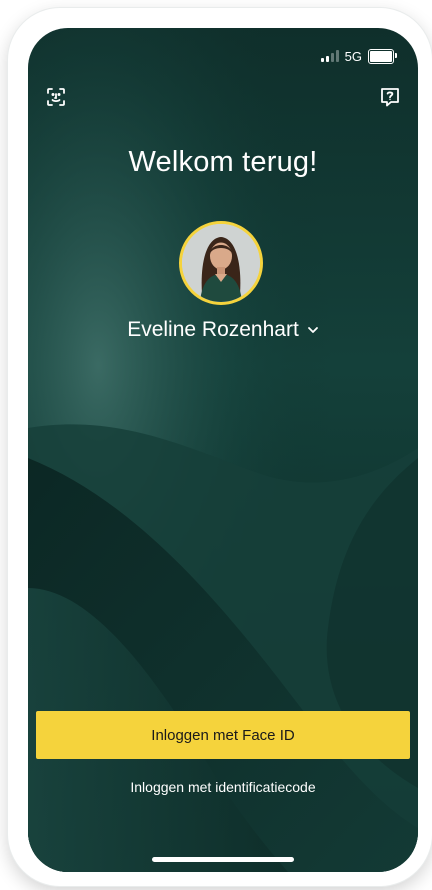 The height and width of the screenshot is (890, 432). Describe the element at coordinates (223, 859) in the screenshot. I see `home-indicator` at that location.